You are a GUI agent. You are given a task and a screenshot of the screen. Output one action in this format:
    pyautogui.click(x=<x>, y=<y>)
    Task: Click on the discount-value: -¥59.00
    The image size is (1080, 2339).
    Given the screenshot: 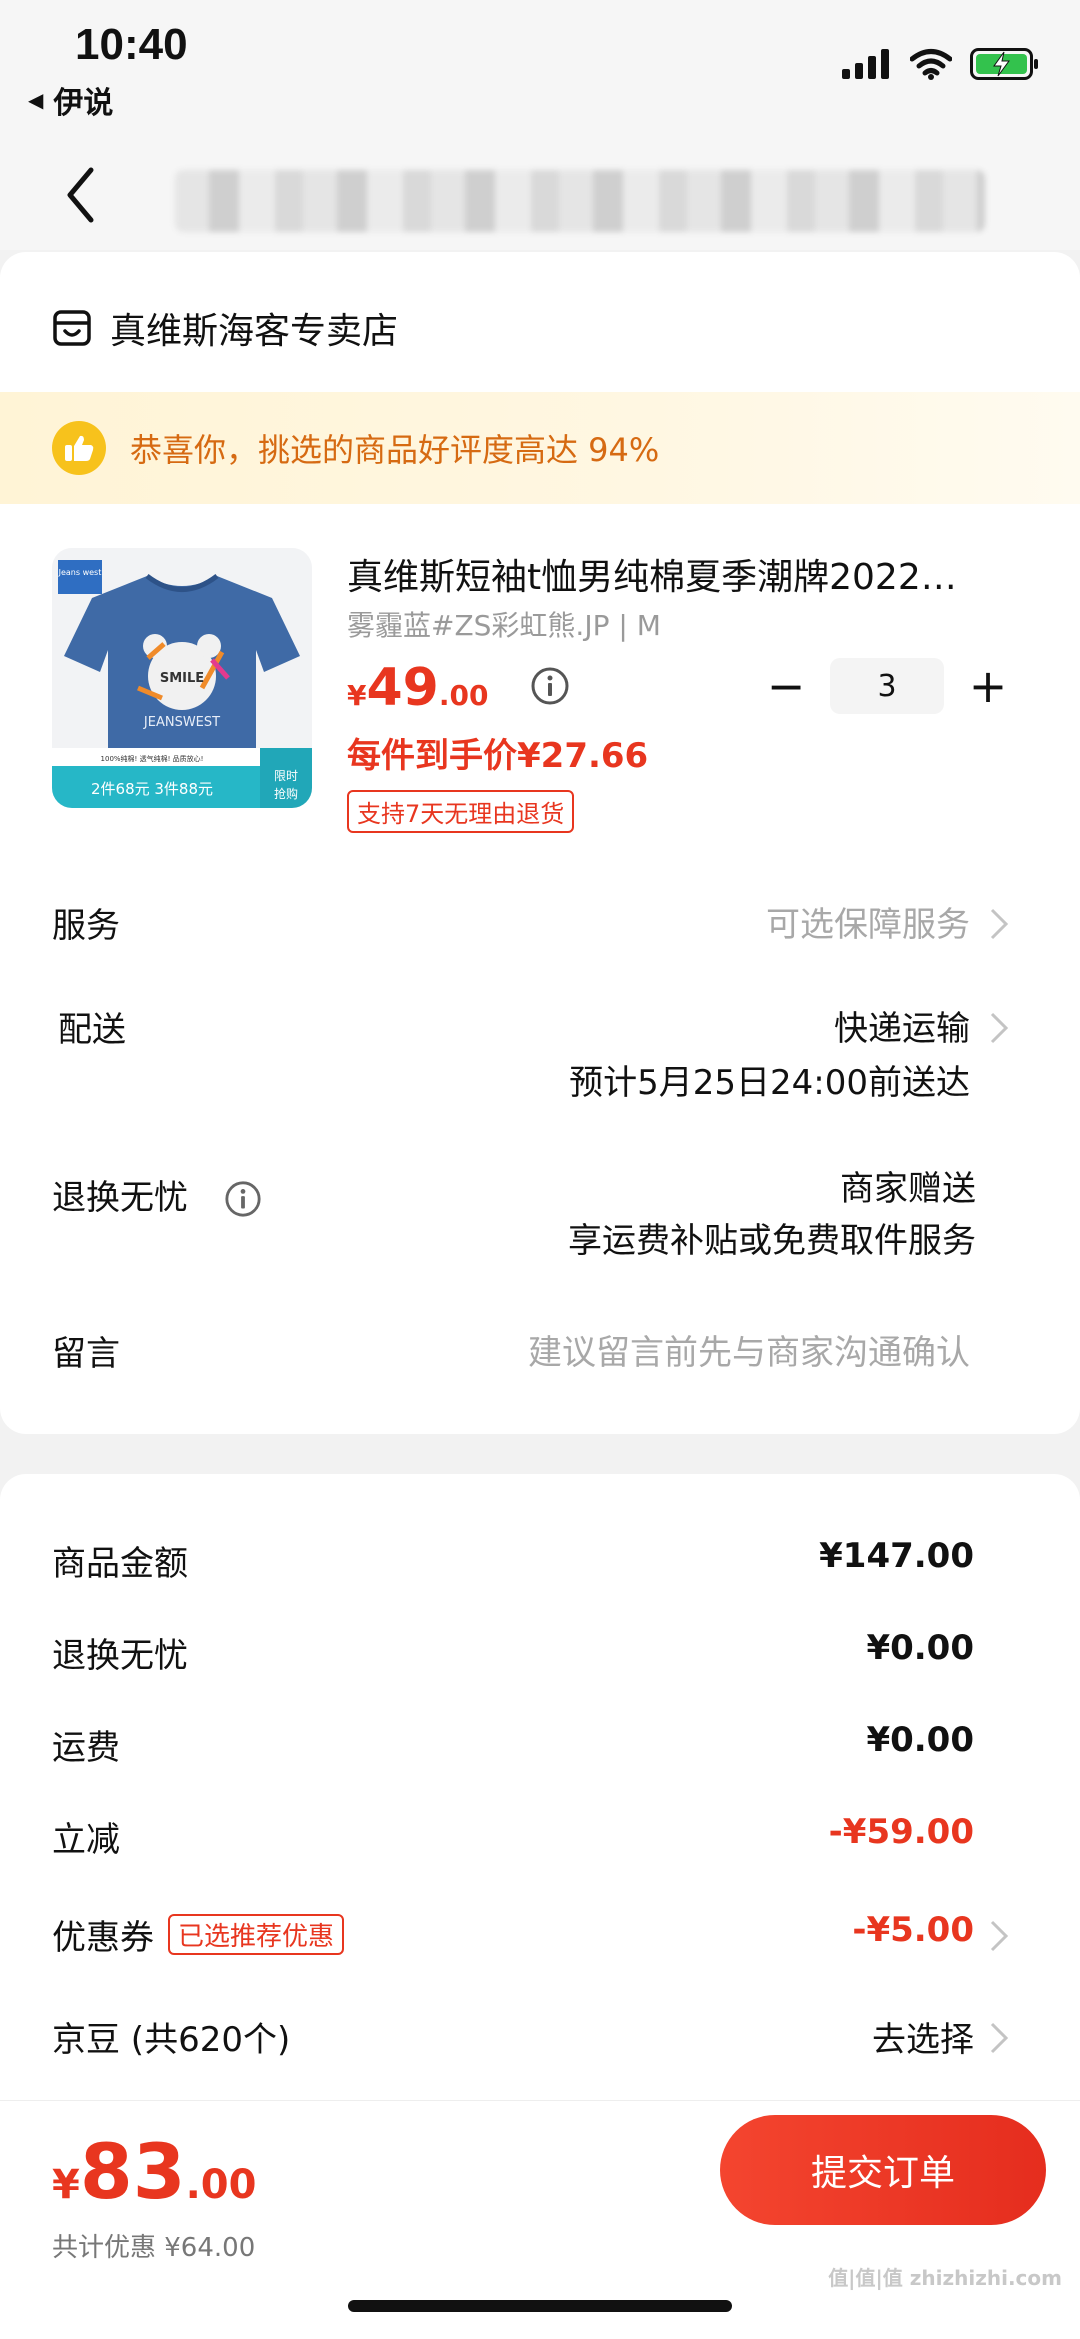 What is the action you would take?
    pyautogui.click(x=901, y=1832)
    